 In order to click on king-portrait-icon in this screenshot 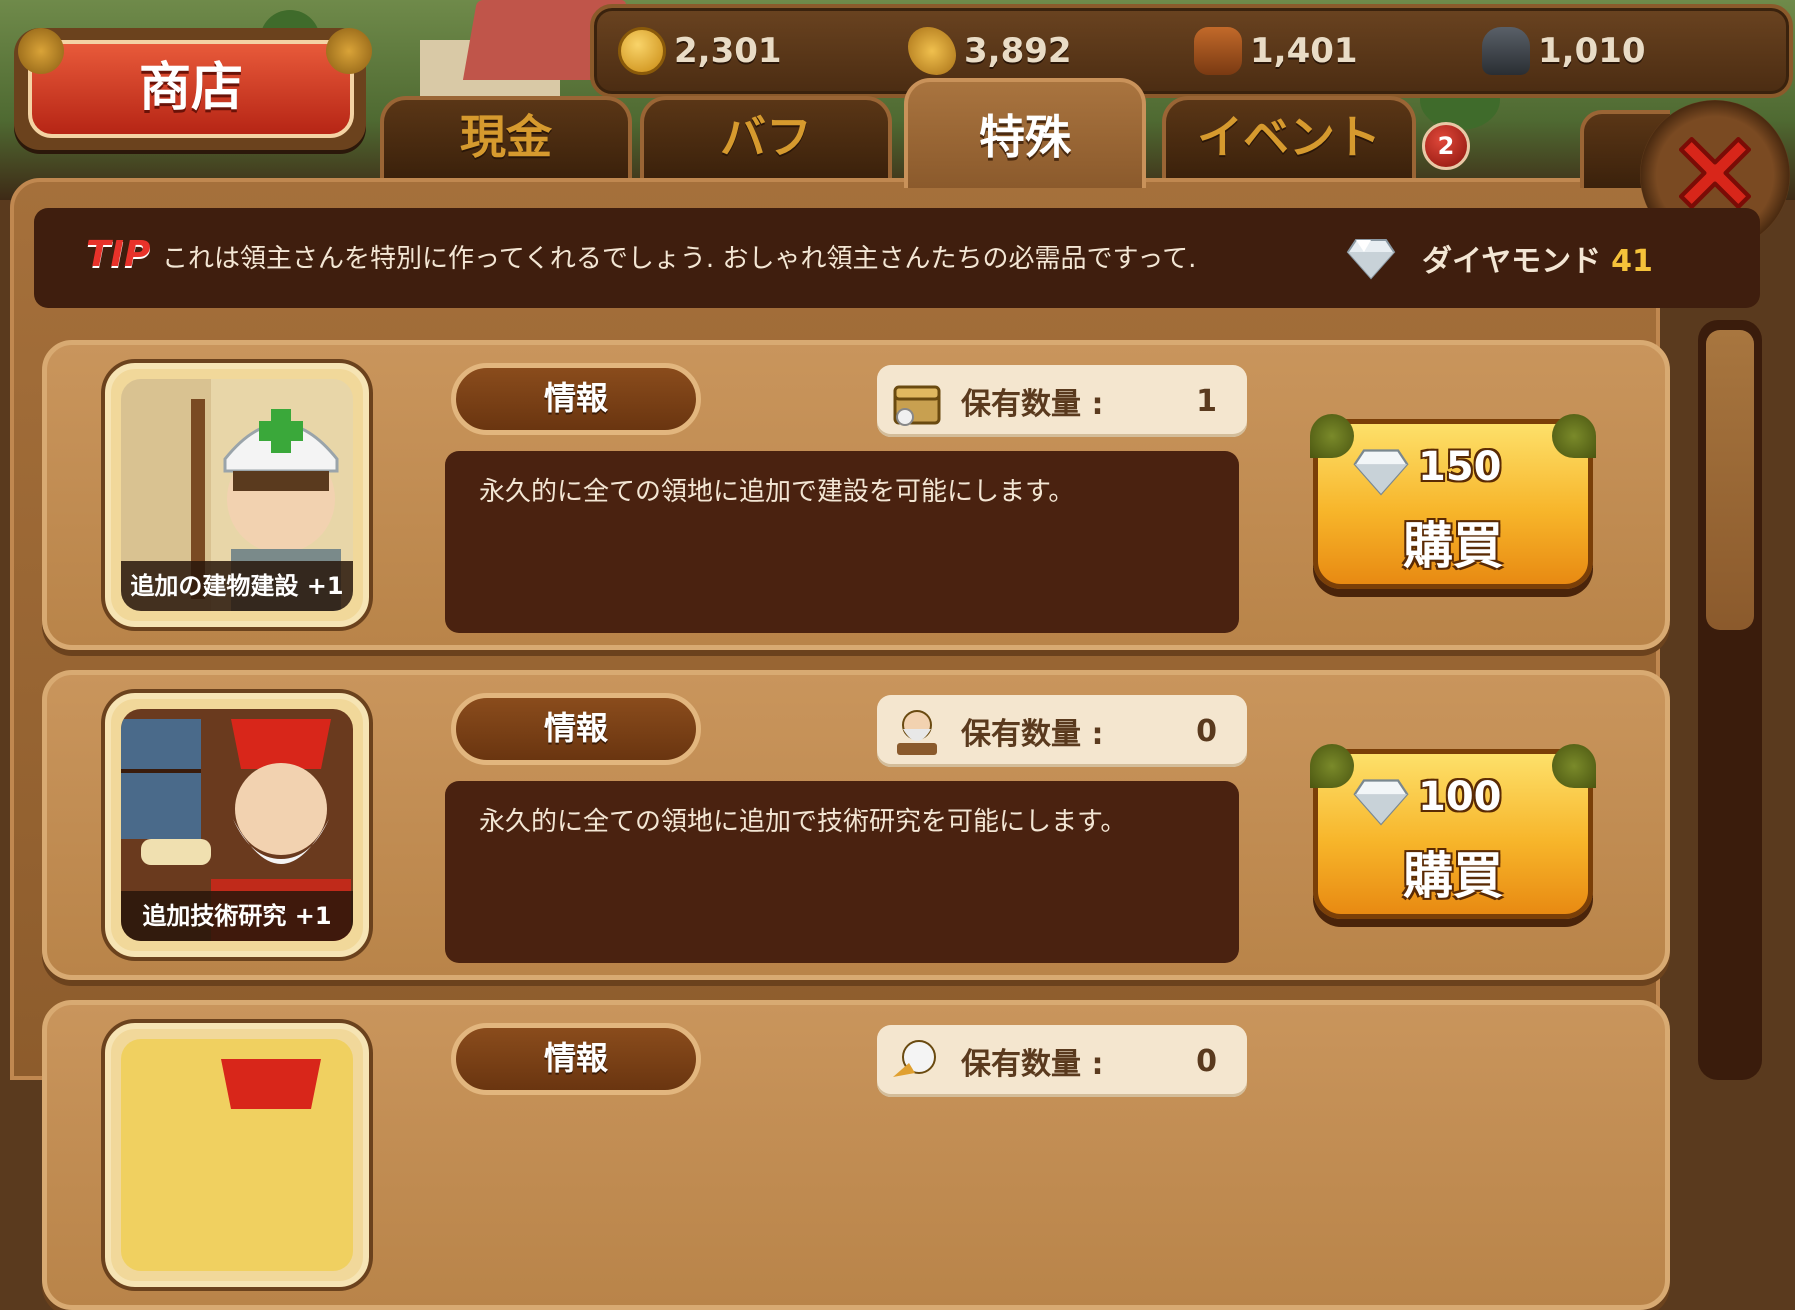, I will do `click(237, 1155)`.